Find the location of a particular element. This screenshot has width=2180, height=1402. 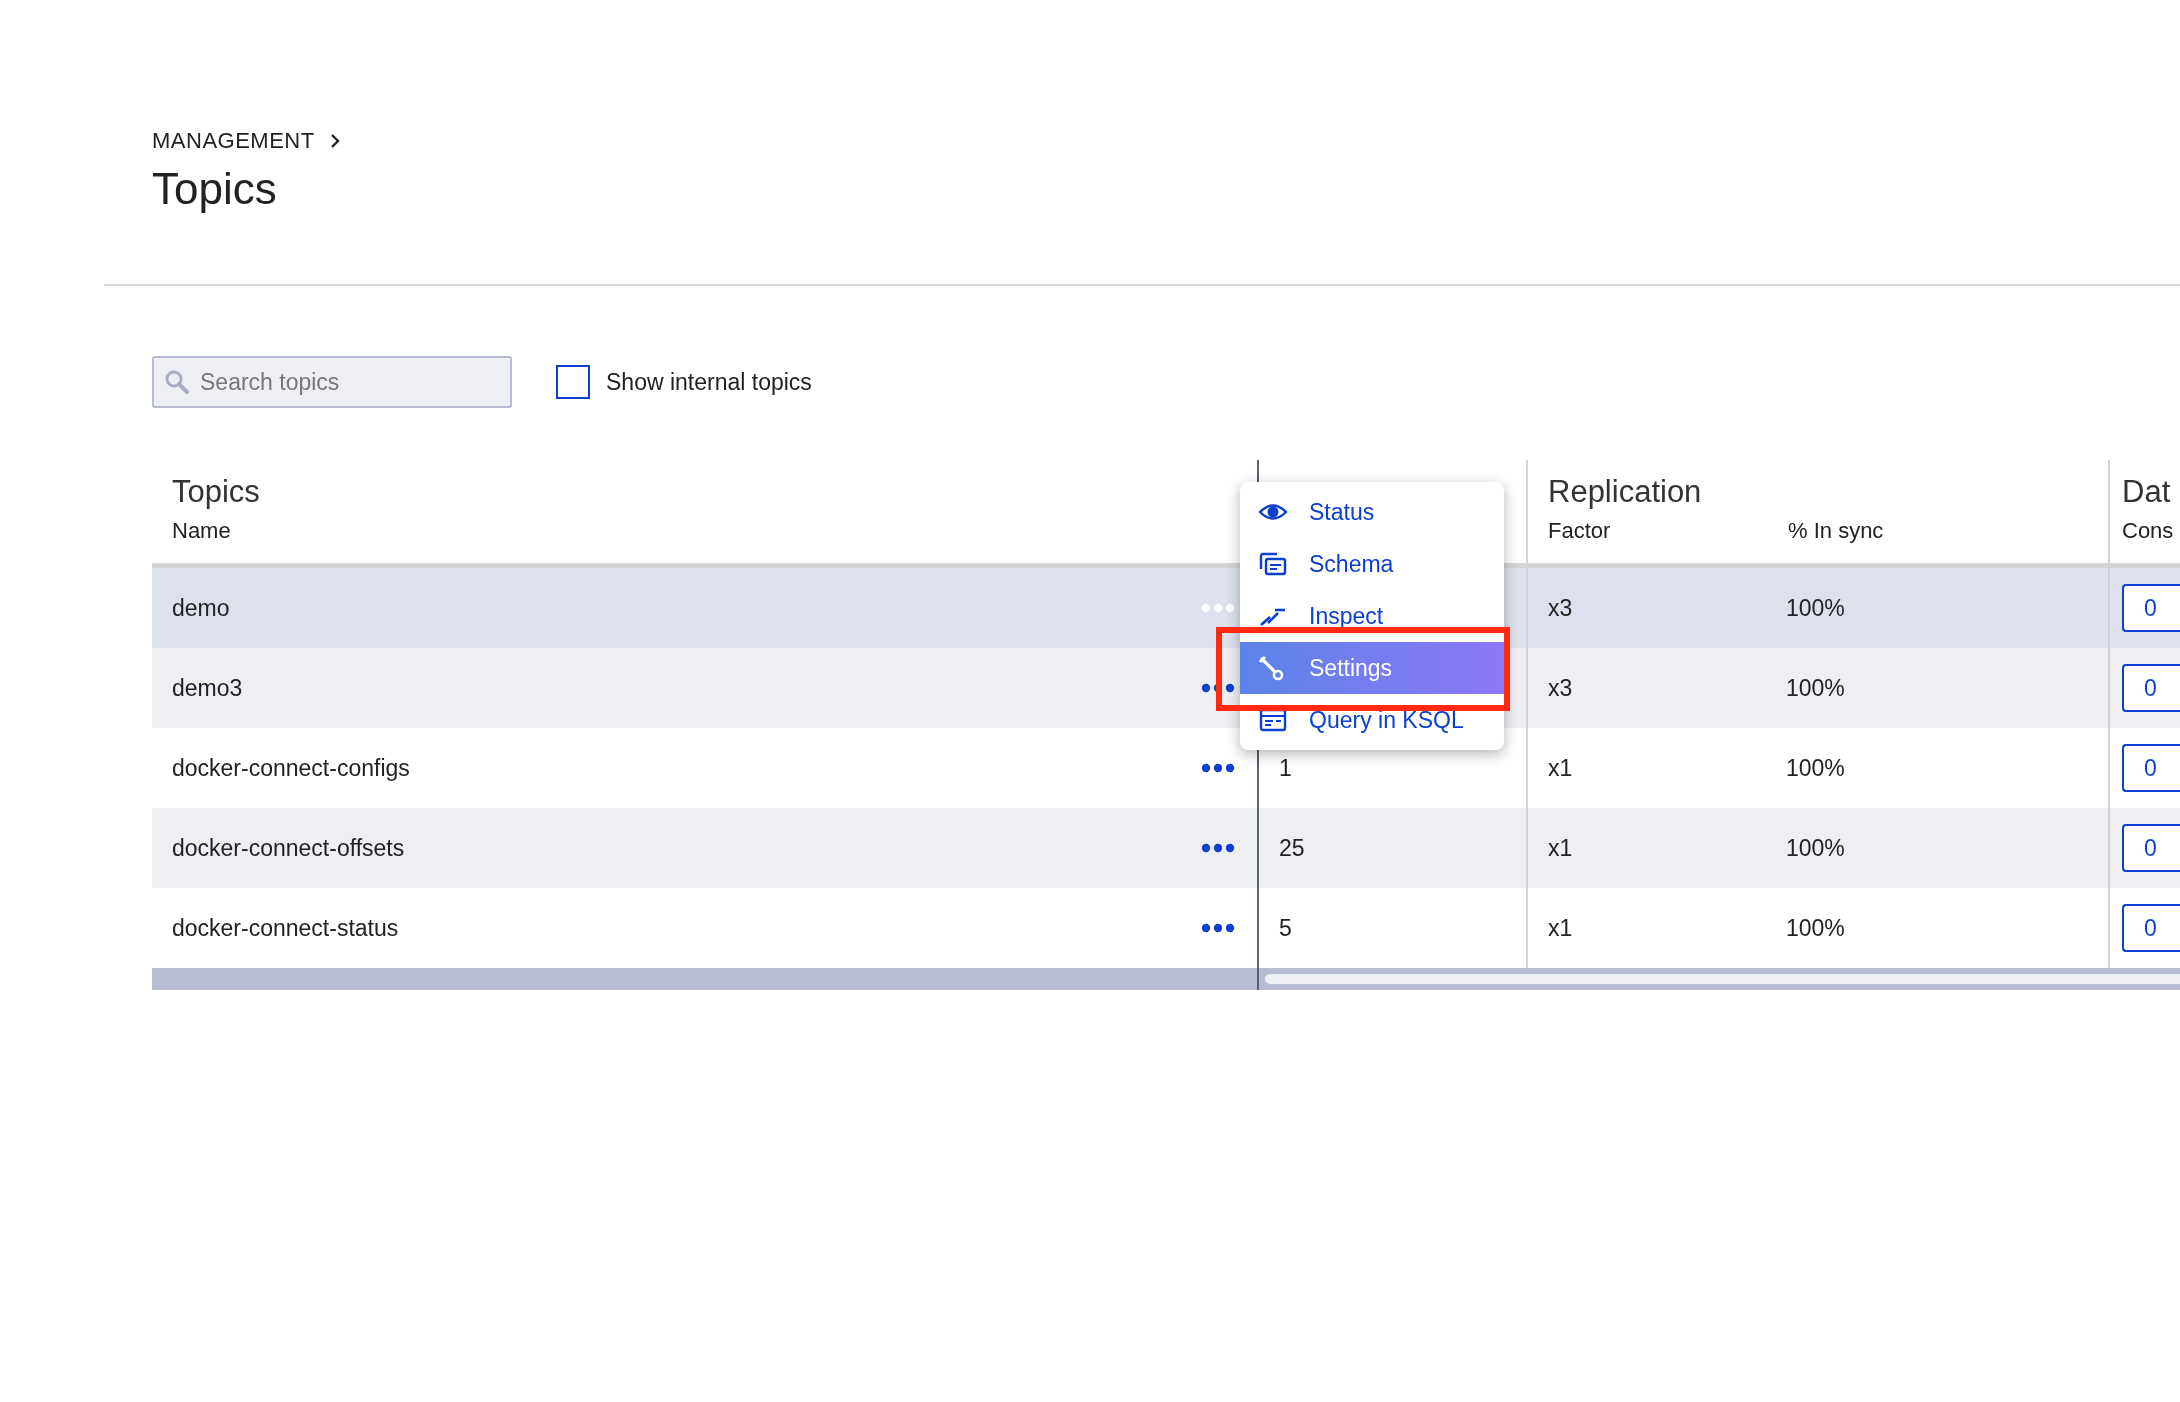

topic-name: docker-connect-offsets is located at coordinates (288, 848).